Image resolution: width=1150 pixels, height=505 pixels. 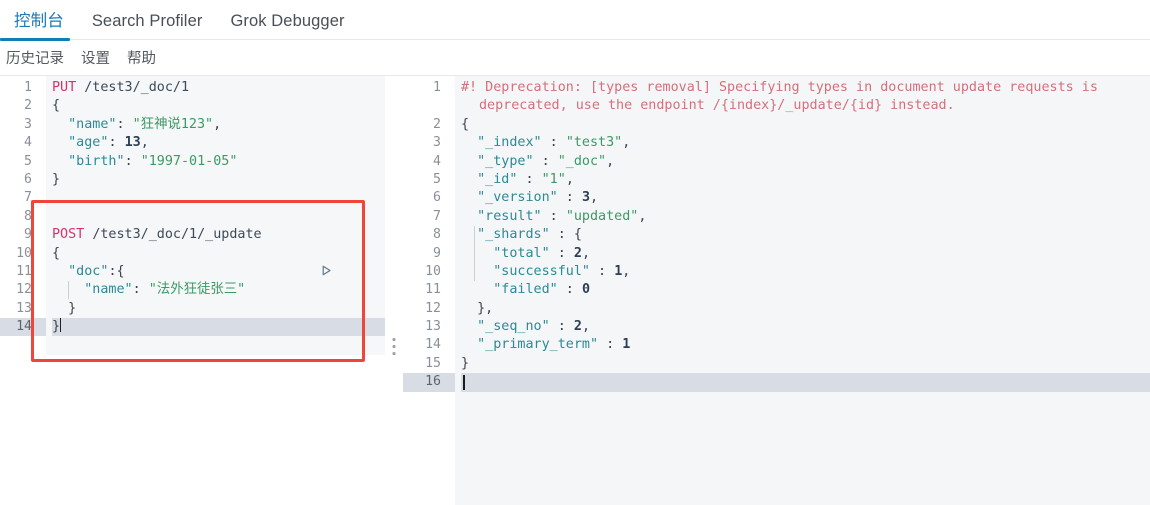 What do you see at coordinates (517, 198) in the screenshot?
I see `json-key: "_version"` at bounding box center [517, 198].